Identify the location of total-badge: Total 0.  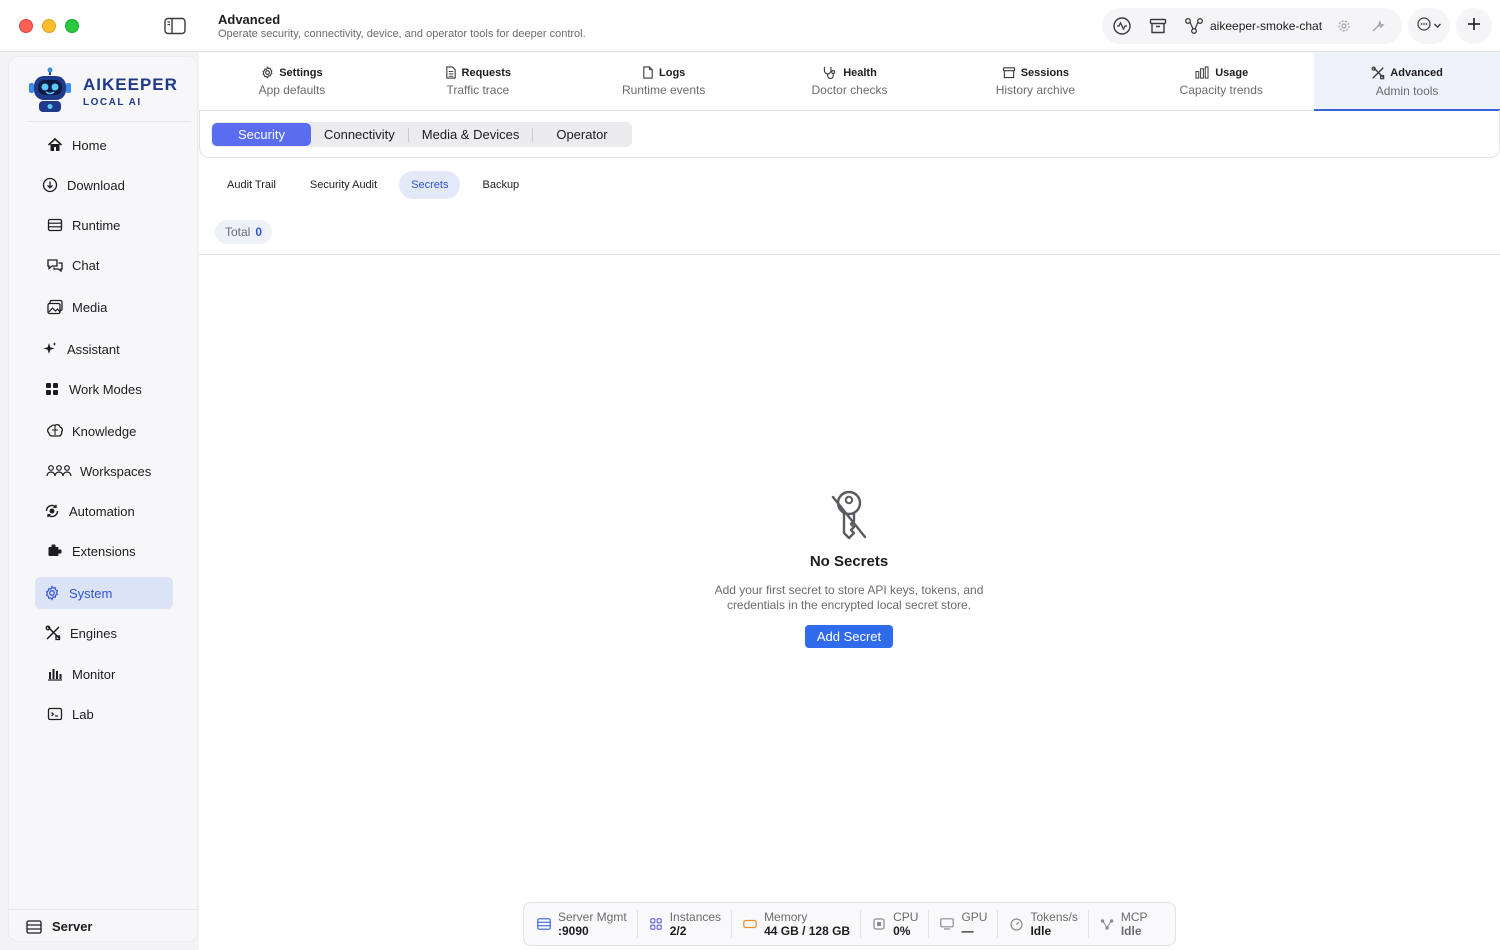
(244, 232).